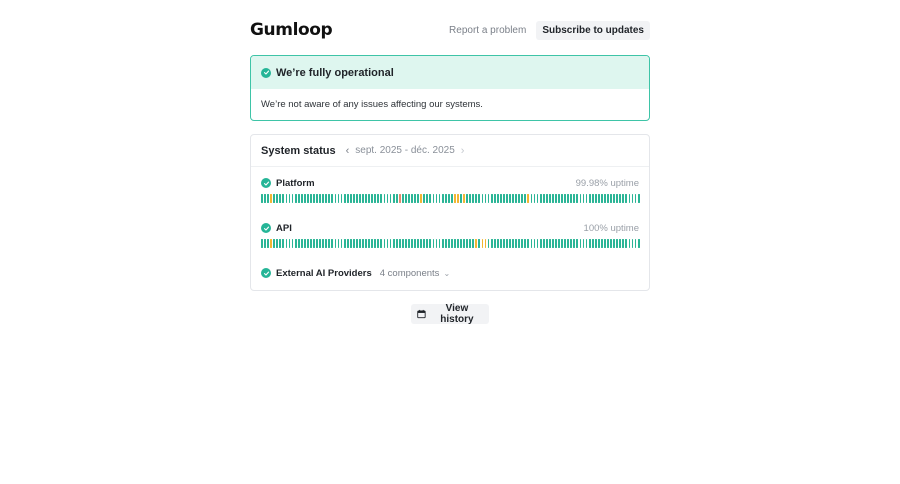  Describe the element at coordinates (463, 151) in the screenshot. I see `chevron-right-icon: ›` at that location.